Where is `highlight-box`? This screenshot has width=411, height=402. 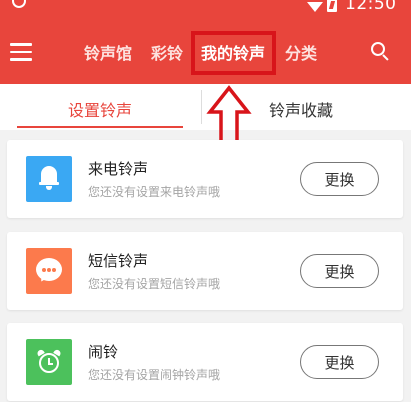
highlight-box is located at coordinates (233, 53).